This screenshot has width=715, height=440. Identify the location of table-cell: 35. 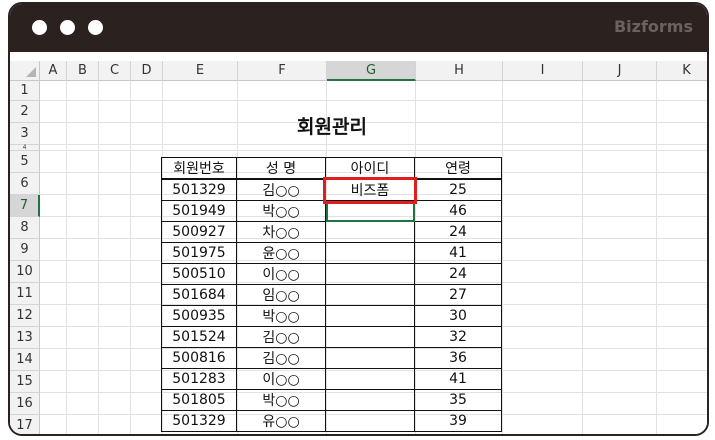
(458, 400).